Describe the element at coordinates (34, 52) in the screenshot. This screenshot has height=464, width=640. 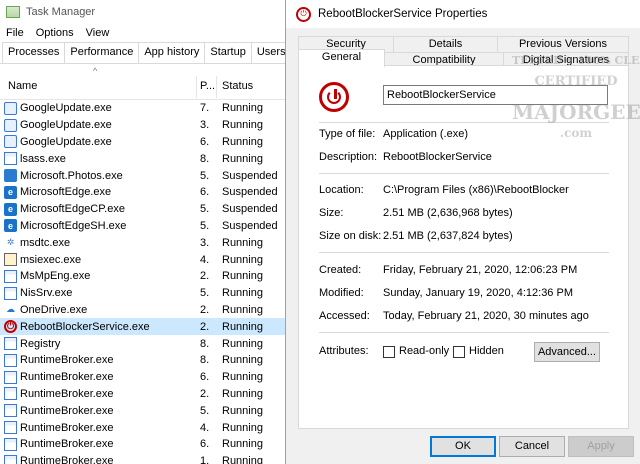
I see `tab-processes: Processes` at that location.